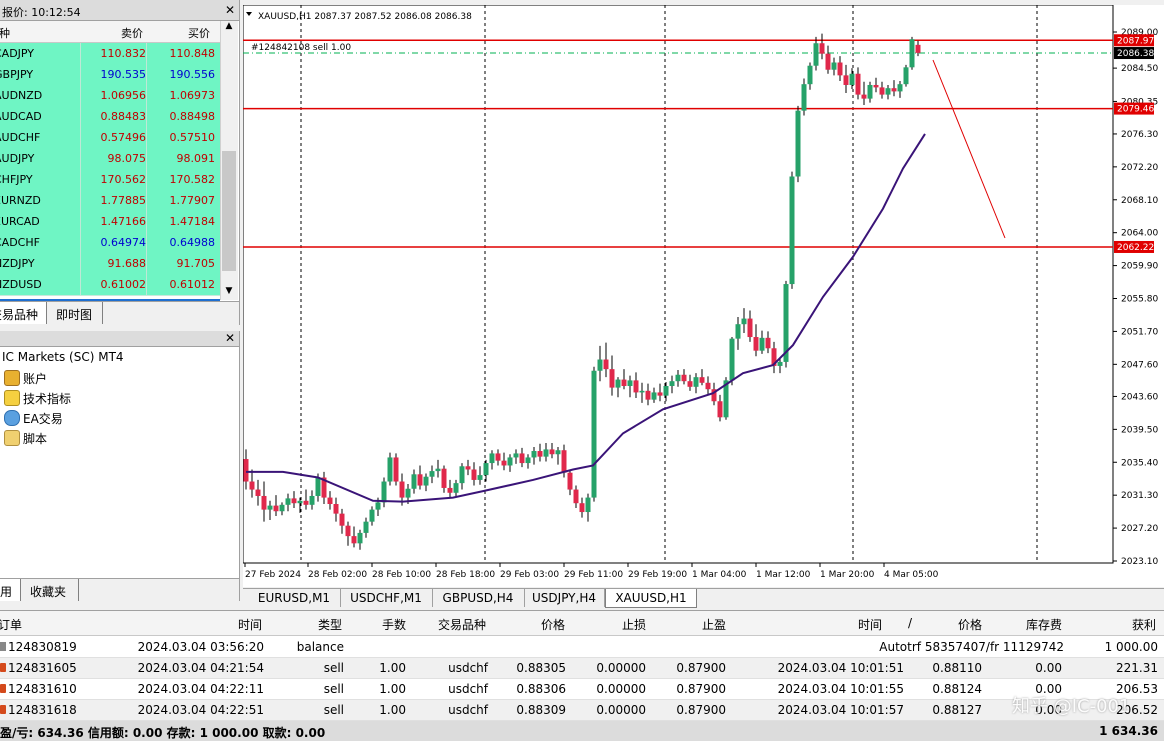  What do you see at coordinates (5, 33) in the screenshot?
I see `col-symbol: 品种` at bounding box center [5, 33].